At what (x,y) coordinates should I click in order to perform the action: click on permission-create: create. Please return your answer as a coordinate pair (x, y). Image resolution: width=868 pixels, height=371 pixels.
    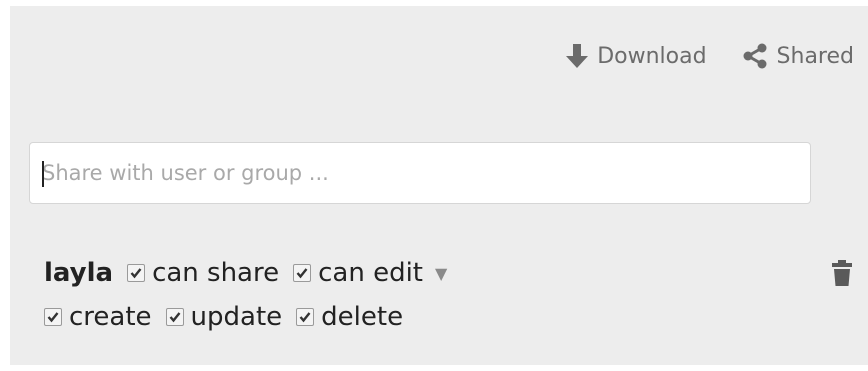
    Looking at the image, I should click on (98, 317).